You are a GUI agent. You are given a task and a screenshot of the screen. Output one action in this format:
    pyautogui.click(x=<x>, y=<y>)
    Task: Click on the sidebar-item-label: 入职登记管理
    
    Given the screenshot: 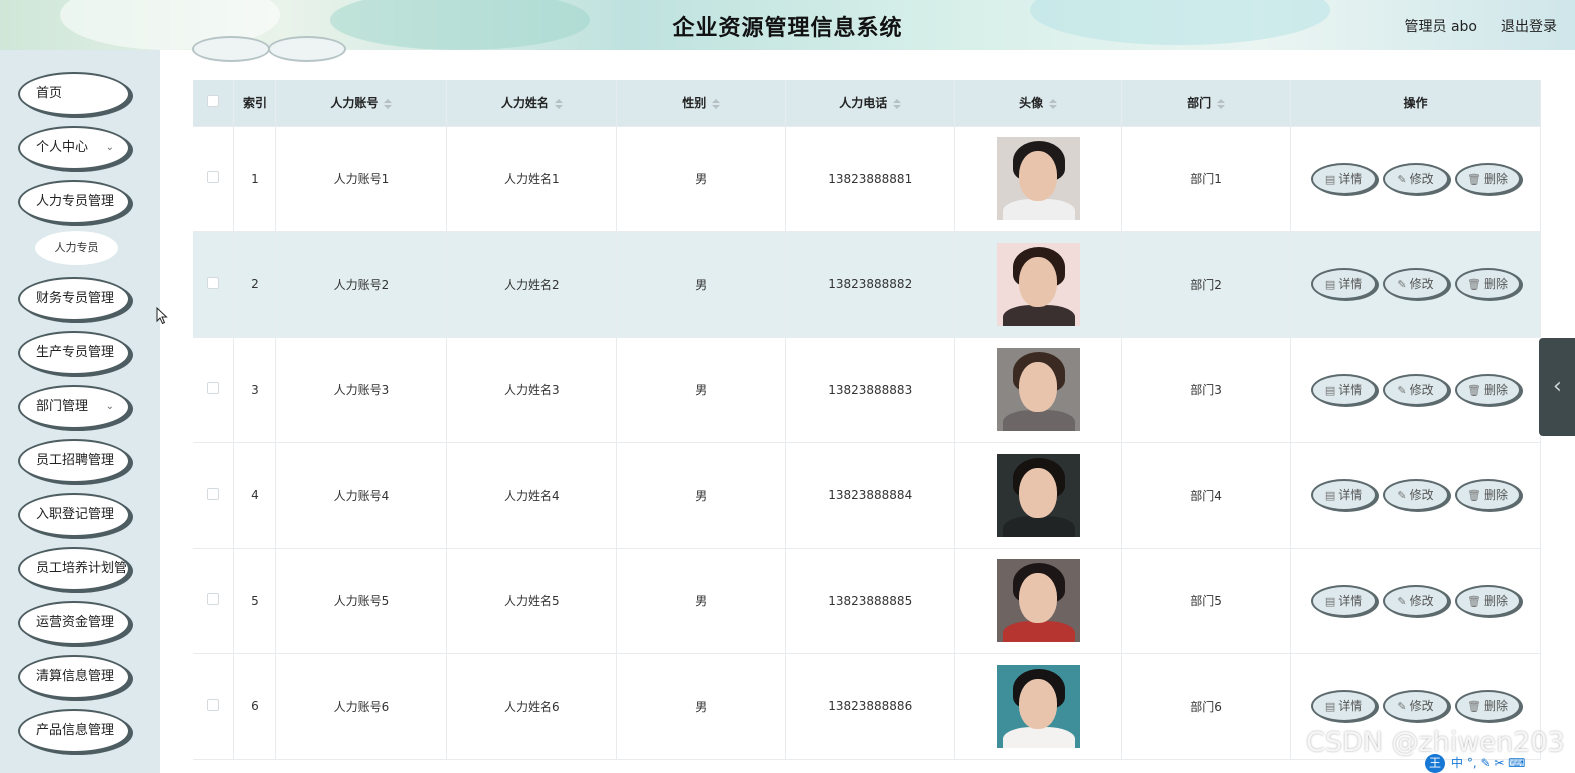 What is the action you would take?
    pyautogui.click(x=75, y=514)
    